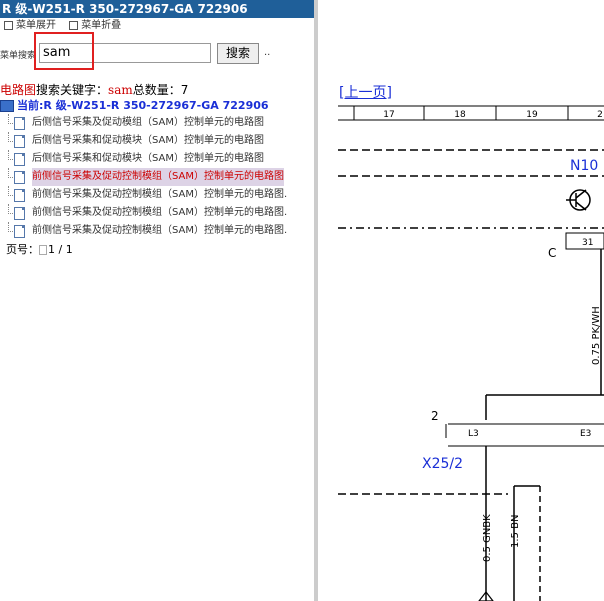  I want to click on highlight-box, so click(64, 51).